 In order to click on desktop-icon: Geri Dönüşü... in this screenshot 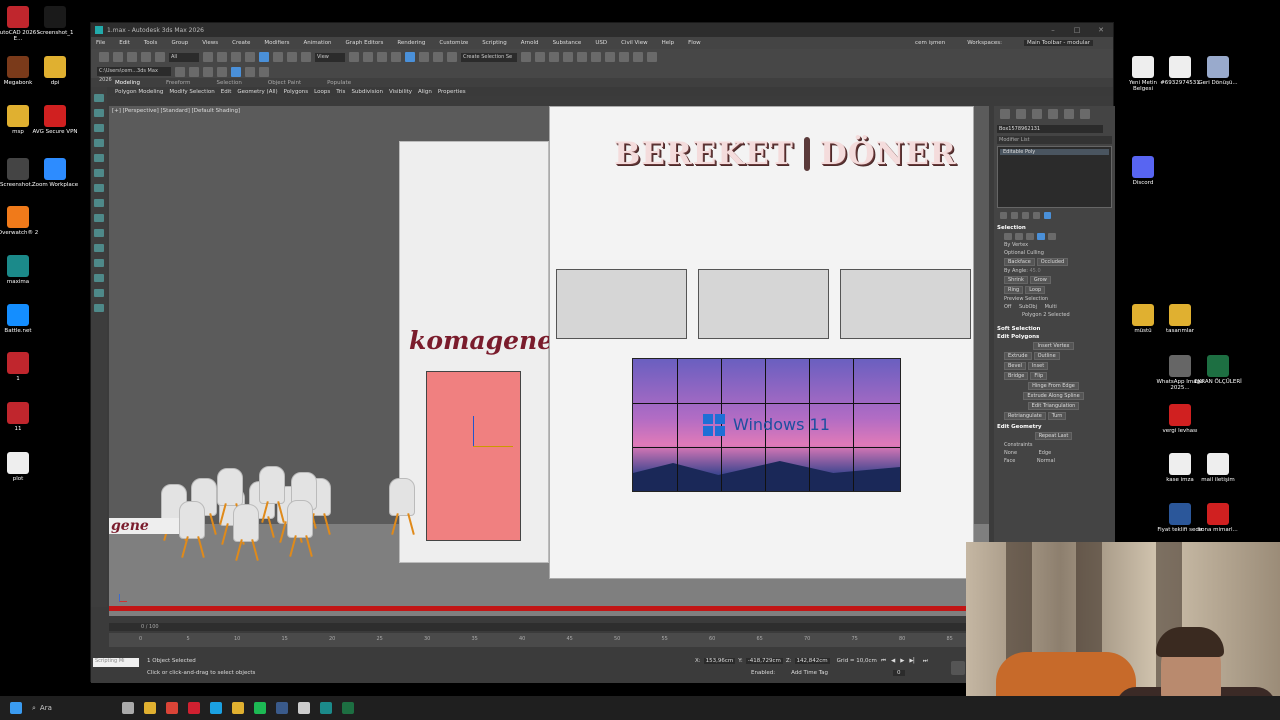, I will do `click(1218, 71)`.